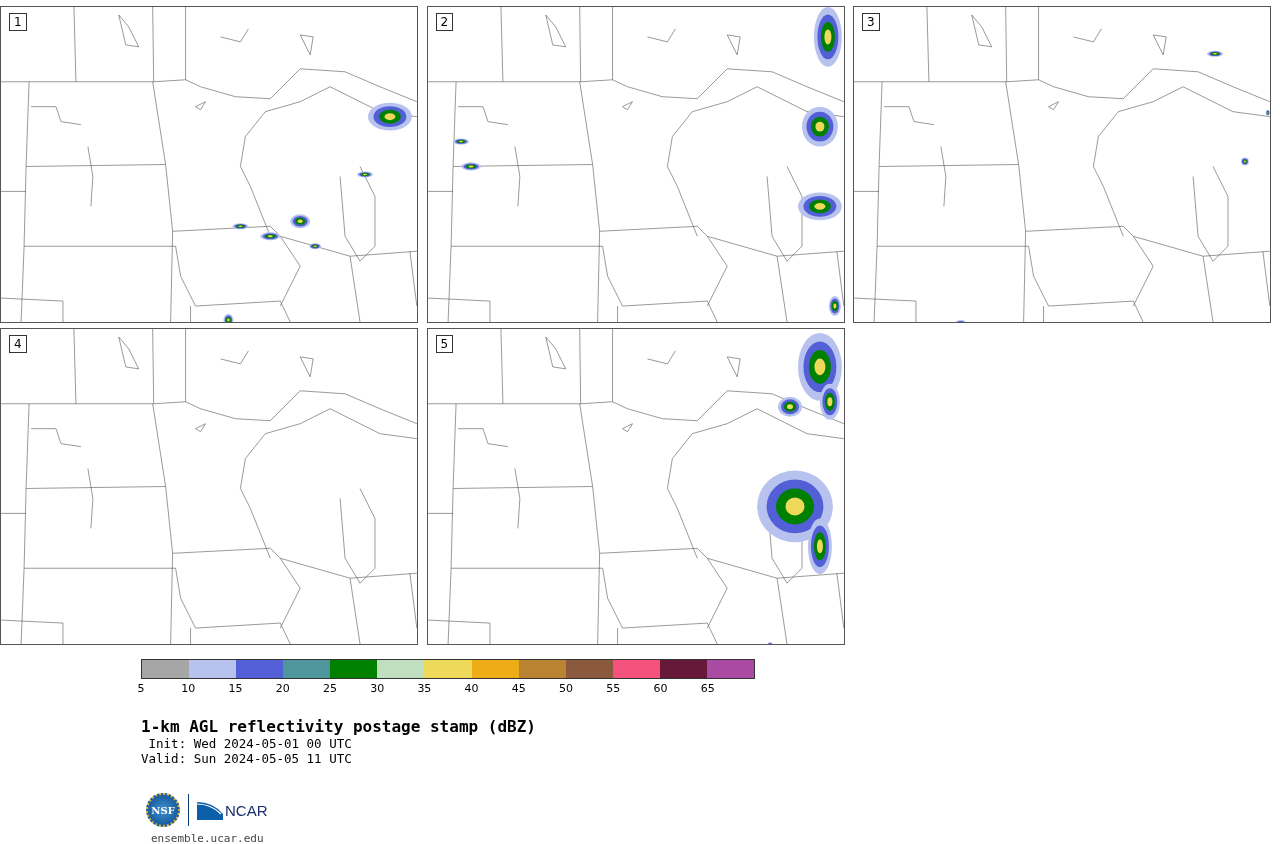 This screenshot has width=1280, height=844. I want to click on nsf-logo: NSF, so click(163, 810).